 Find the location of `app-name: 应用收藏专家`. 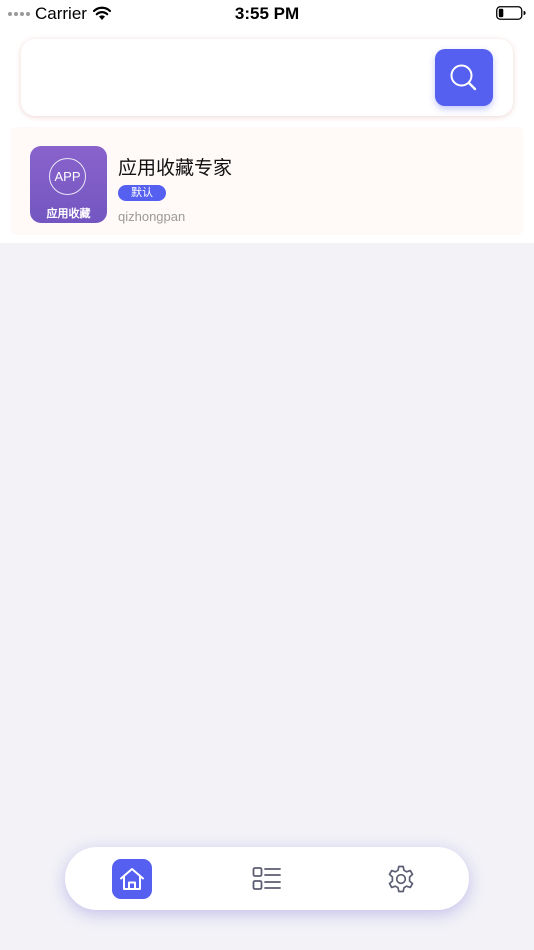

app-name: 应用收藏专家 is located at coordinates (175, 168).